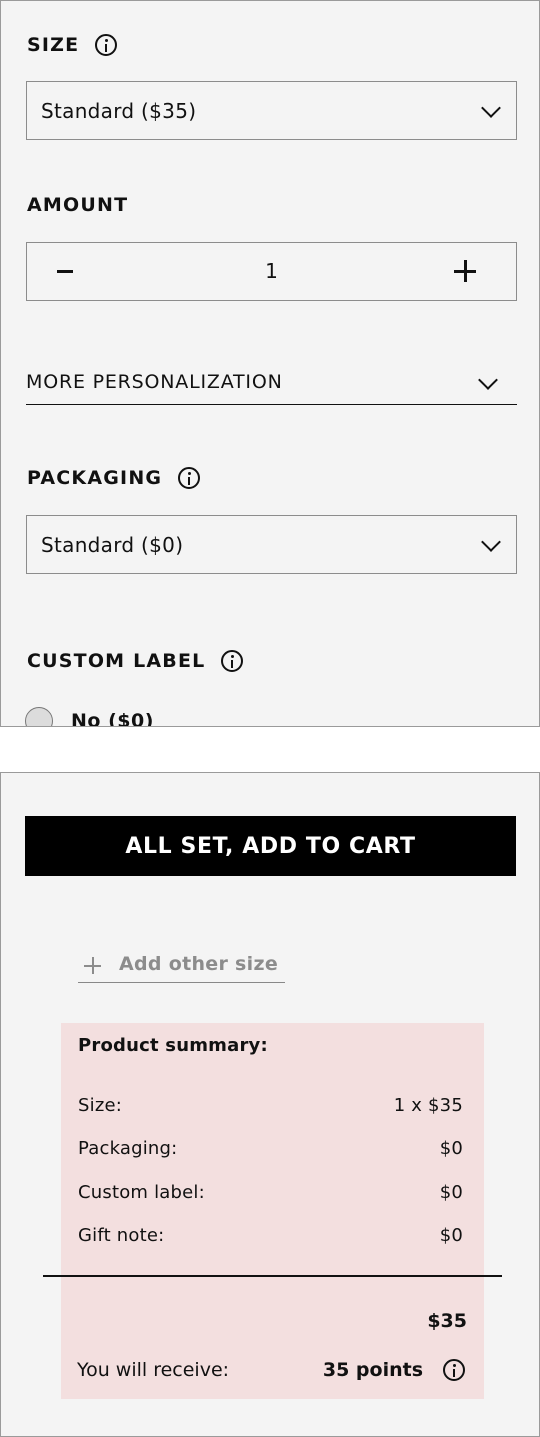 The image size is (540, 1437). I want to click on summary-row-label: Gift note:, so click(121, 1235).